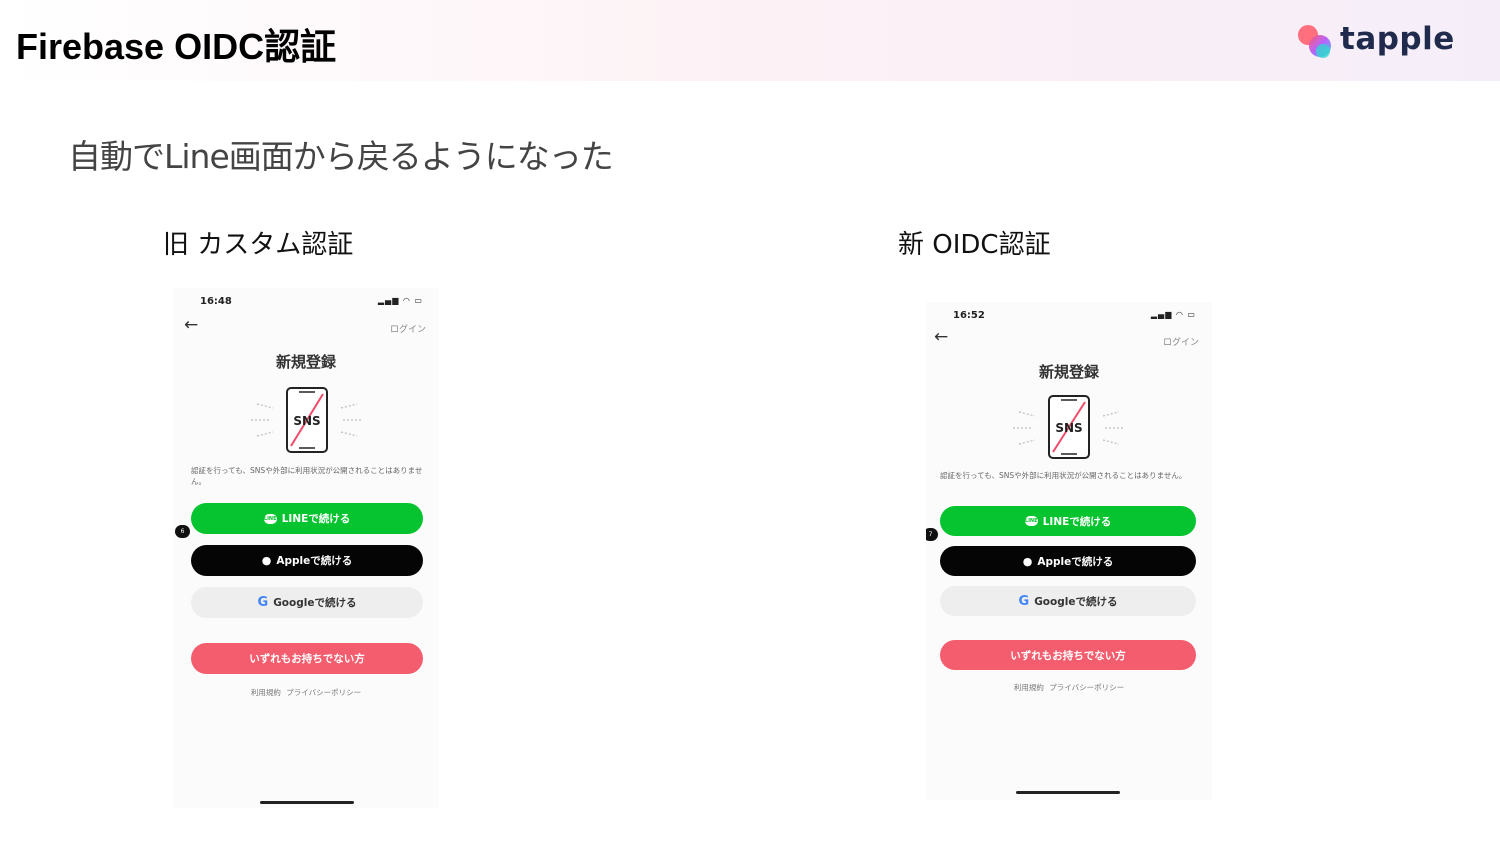  What do you see at coordinates (216, 301) in the screenshot?
I see `status-time: 16:48` at bounding box center [216, 301].